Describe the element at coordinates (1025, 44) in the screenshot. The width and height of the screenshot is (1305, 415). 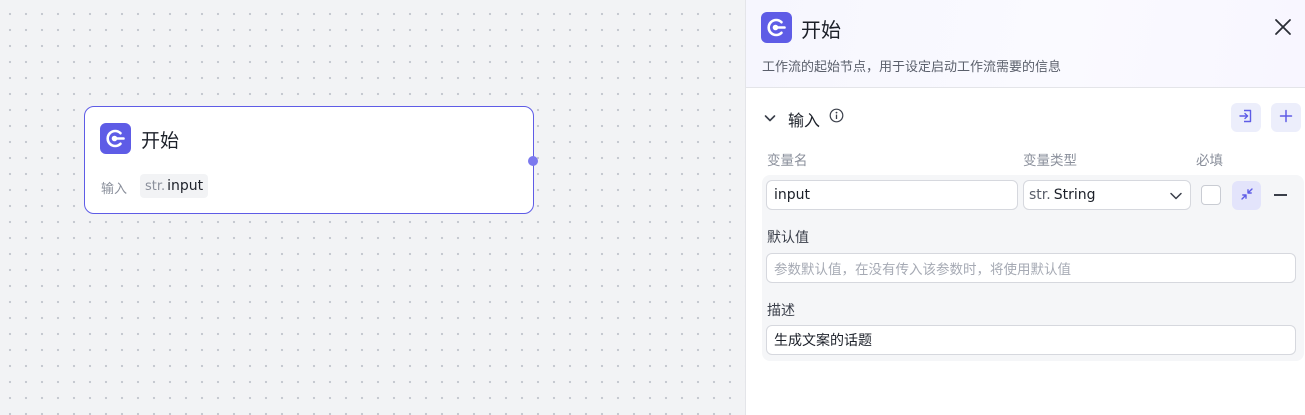
I see `panel-header: 开始 工作流的起始节点，用于设定启动工作流需要的信息` at that location.